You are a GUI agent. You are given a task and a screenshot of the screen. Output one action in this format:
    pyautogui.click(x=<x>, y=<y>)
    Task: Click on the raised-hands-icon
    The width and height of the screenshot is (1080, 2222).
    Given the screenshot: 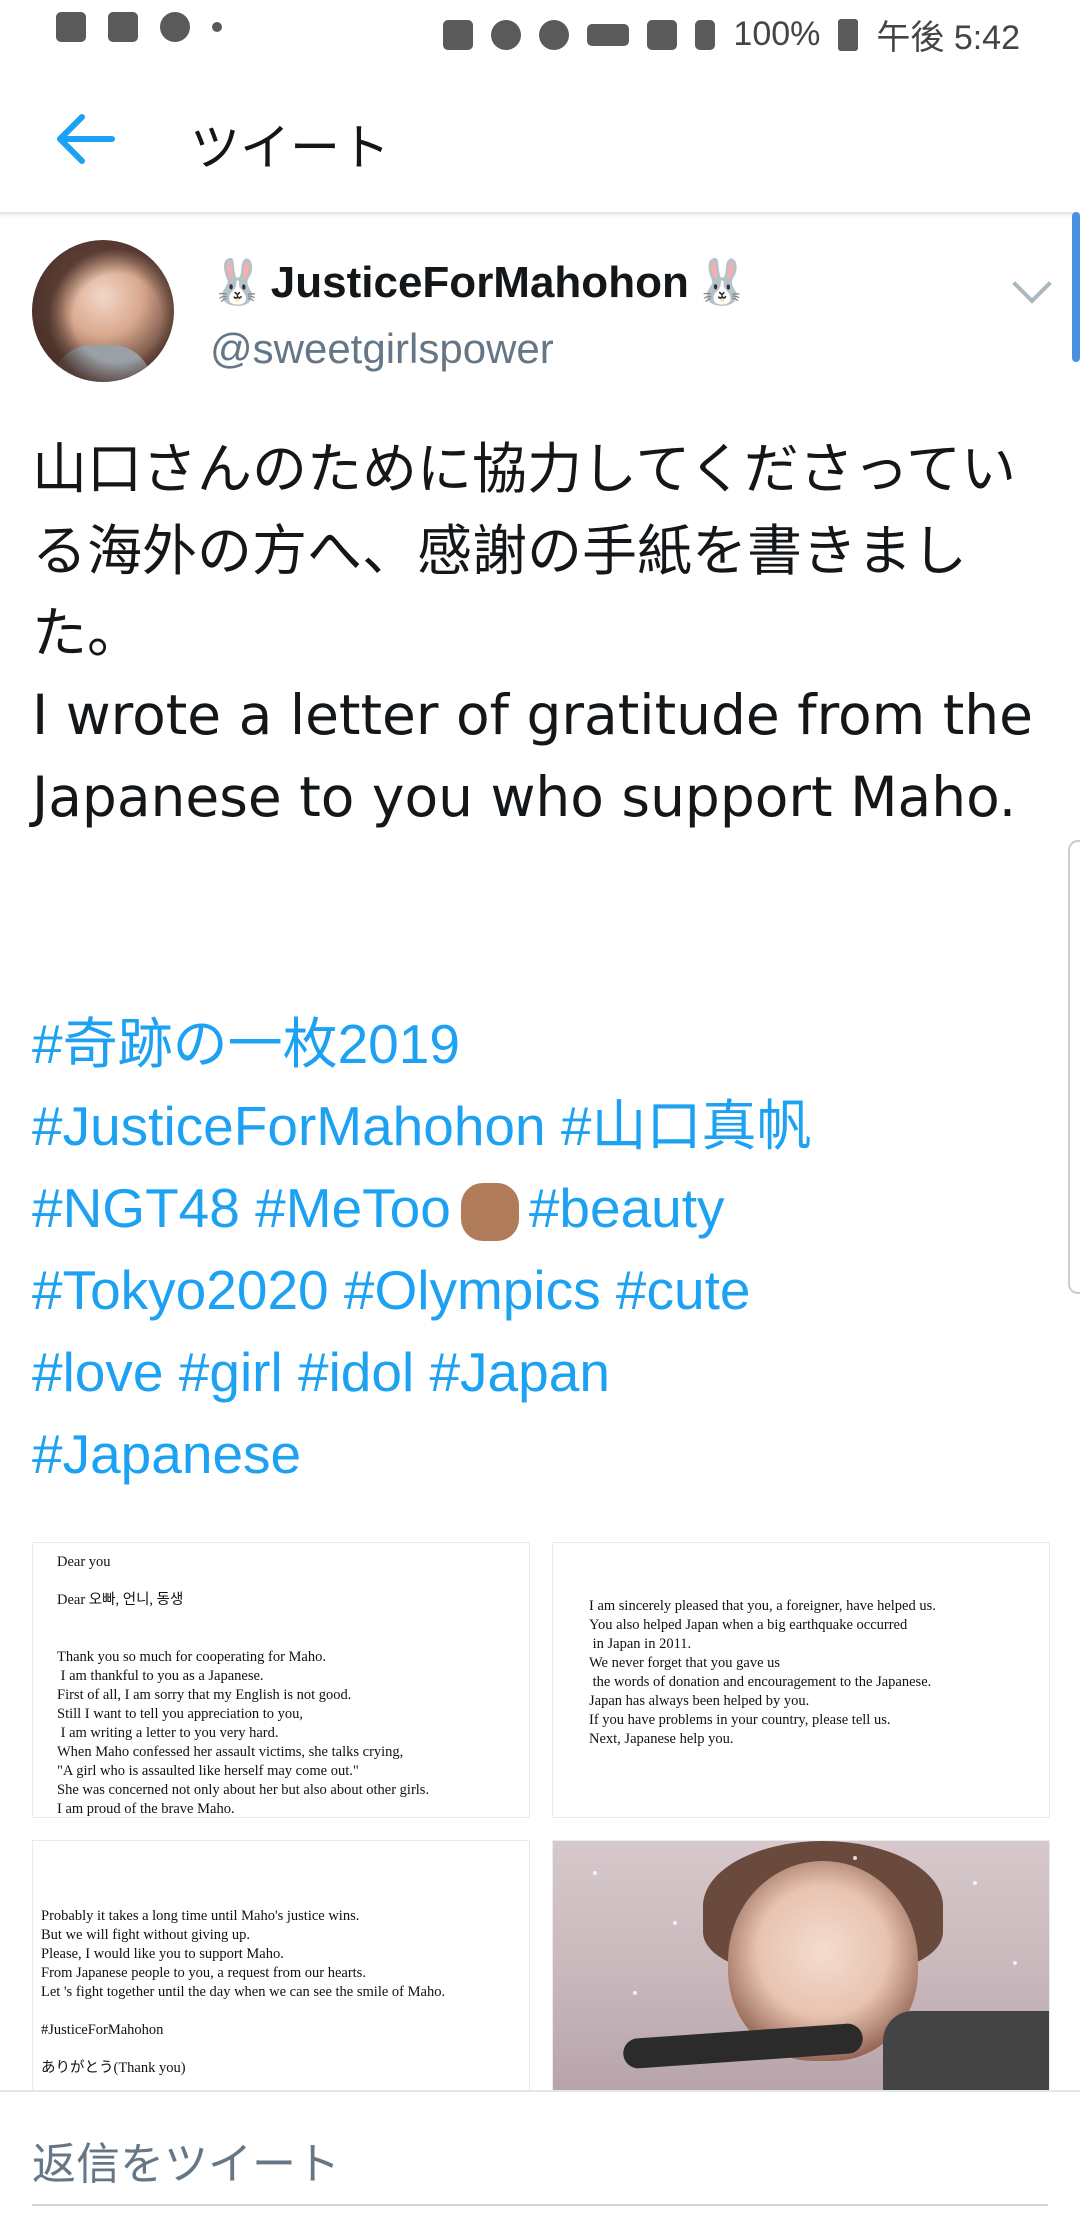 What is the action you would take?
    pyautogui.click(x=489, y=1212)
    